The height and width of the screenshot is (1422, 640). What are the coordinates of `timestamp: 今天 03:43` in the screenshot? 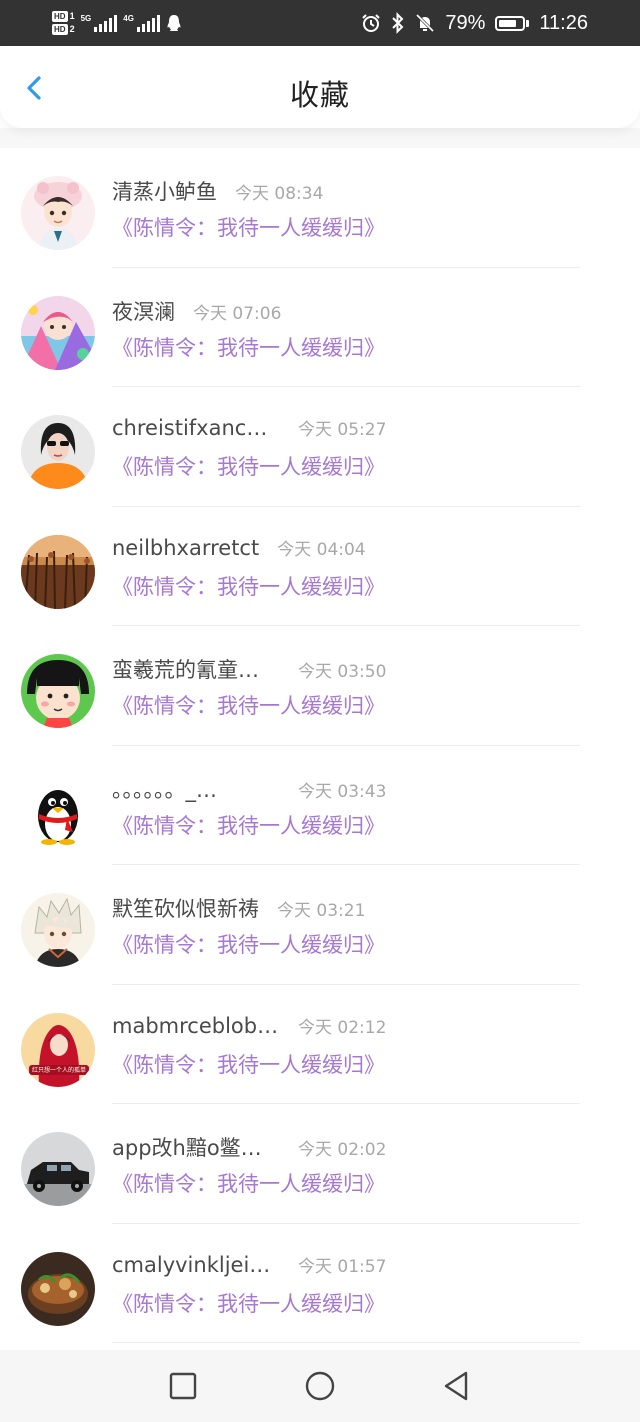 It's located at (342, 791).